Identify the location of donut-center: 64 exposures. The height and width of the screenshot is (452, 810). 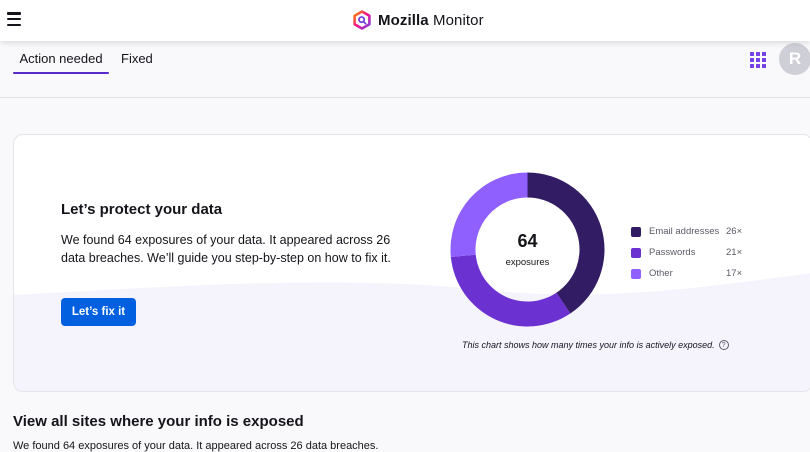
(527, 249).